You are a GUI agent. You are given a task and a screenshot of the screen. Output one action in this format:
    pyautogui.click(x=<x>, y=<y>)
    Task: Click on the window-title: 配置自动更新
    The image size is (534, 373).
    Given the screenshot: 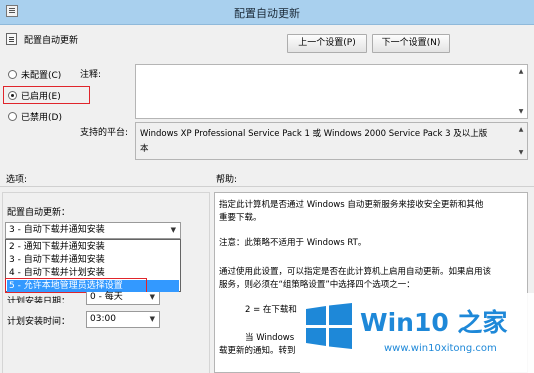 What is the action you would take?
    pyautogui.click(x=267, y=13)
    